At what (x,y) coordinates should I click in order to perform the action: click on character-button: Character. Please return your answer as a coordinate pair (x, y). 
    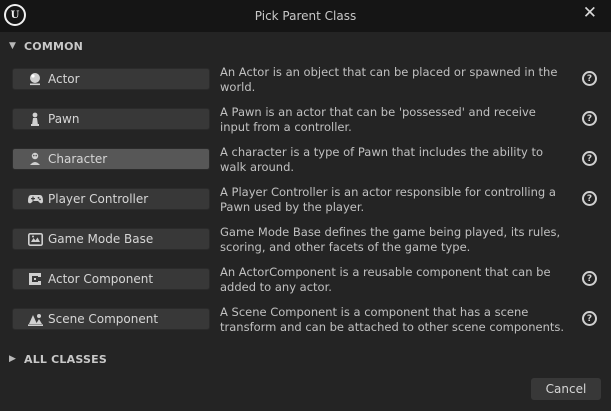
    Looking at the image, I should click on (111, 159).